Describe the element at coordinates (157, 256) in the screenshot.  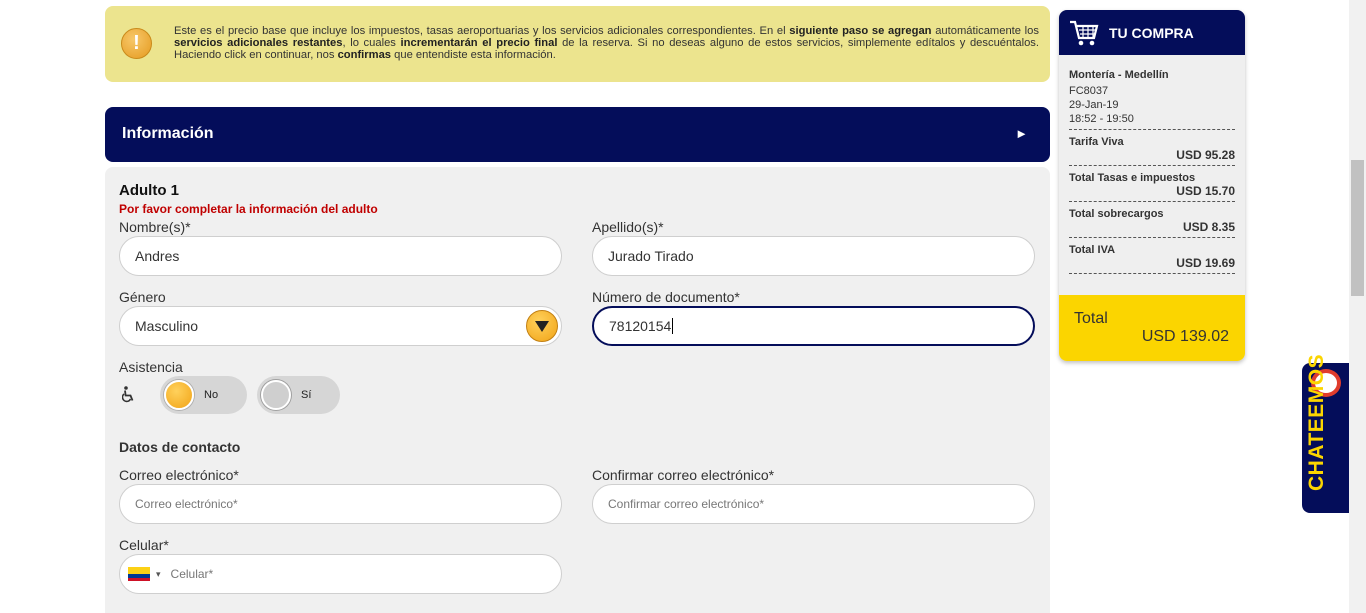
I see `first-name-value: Andres` at that location.